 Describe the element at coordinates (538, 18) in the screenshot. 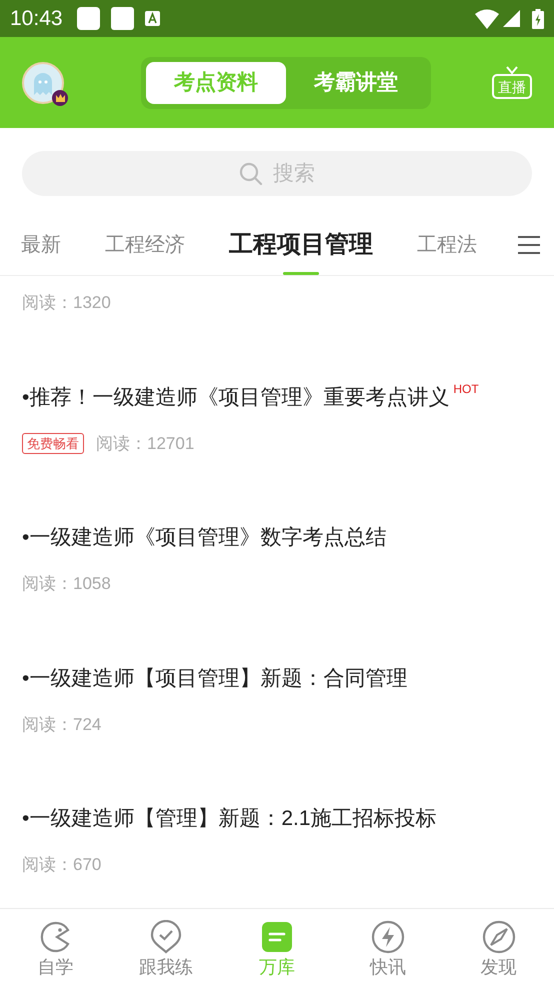

I see `battery-icon` at that location.